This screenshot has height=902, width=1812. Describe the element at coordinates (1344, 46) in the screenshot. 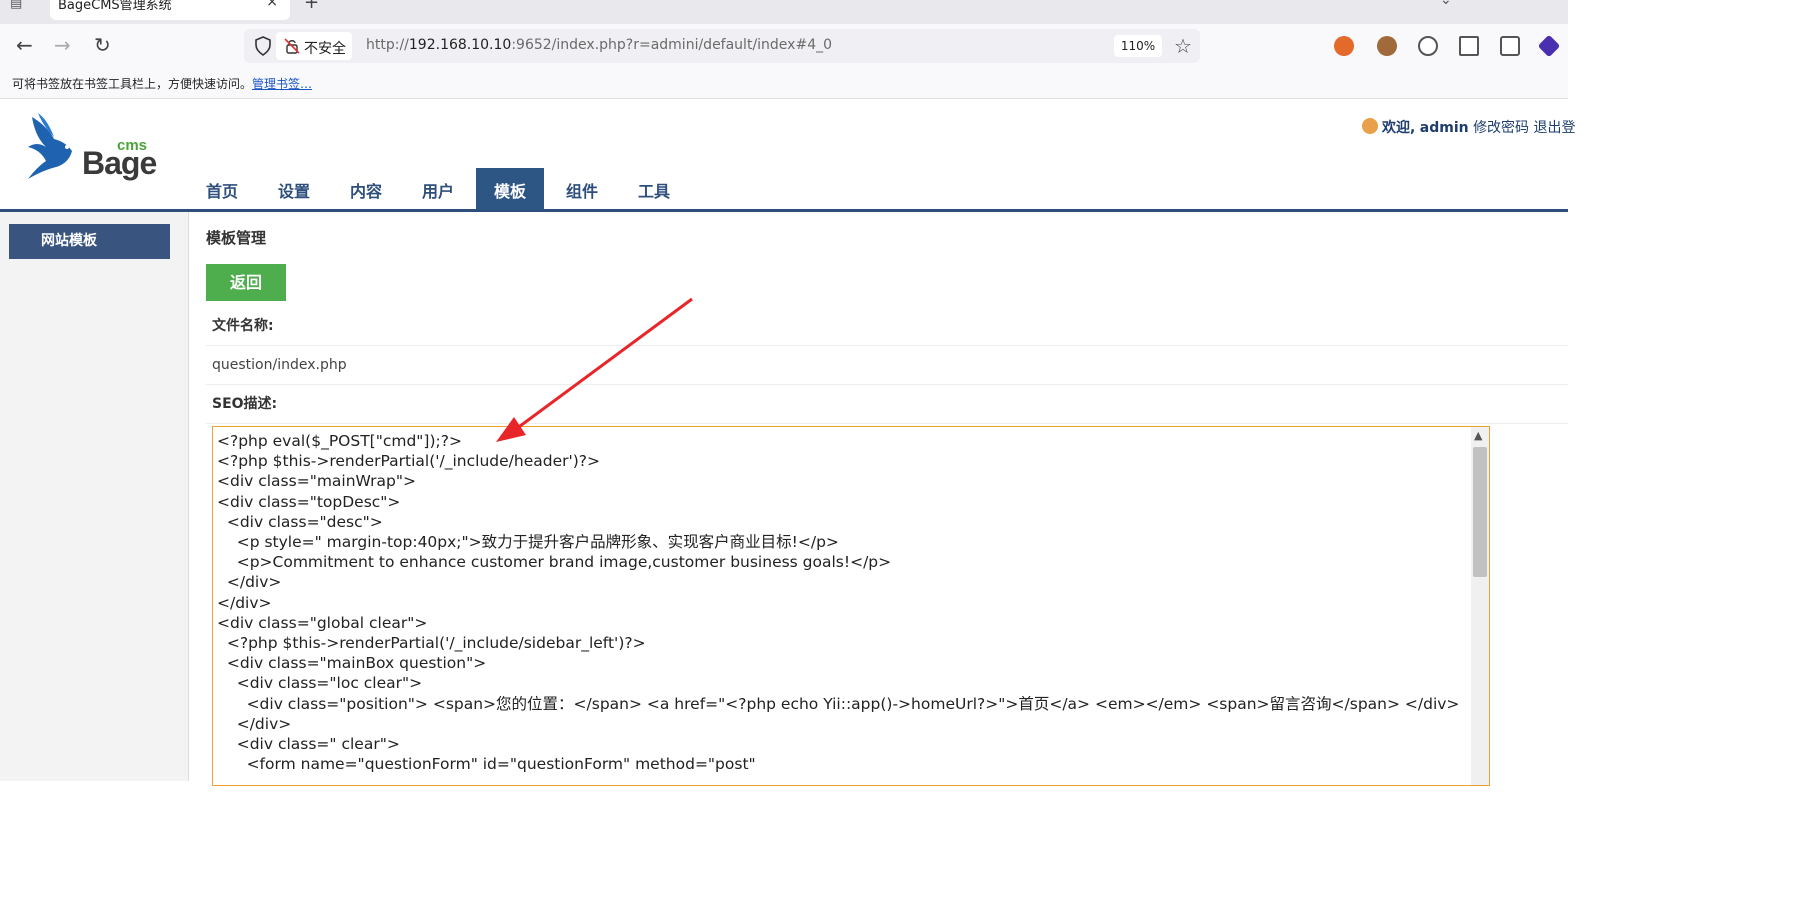

I see `extension-icon` at that location.